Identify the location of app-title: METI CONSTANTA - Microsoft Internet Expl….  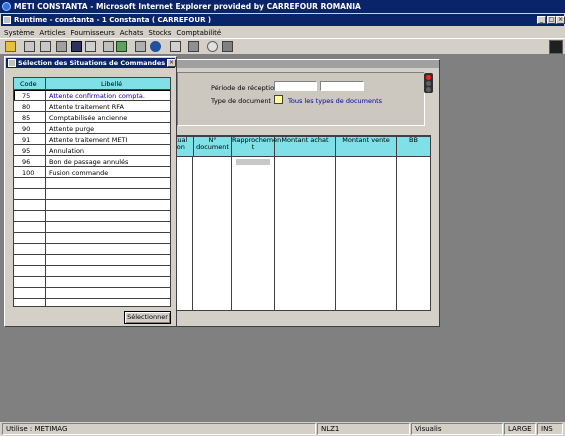
(187, 6).